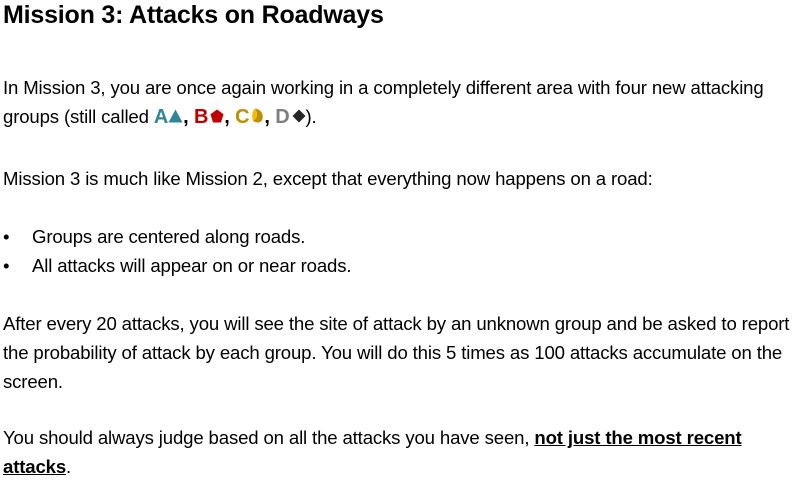 The width and height of the screenshot is (804, 481). Describe the element at coordinates (175, 116) in the screenshot. I see `triangle-icon` at that location.